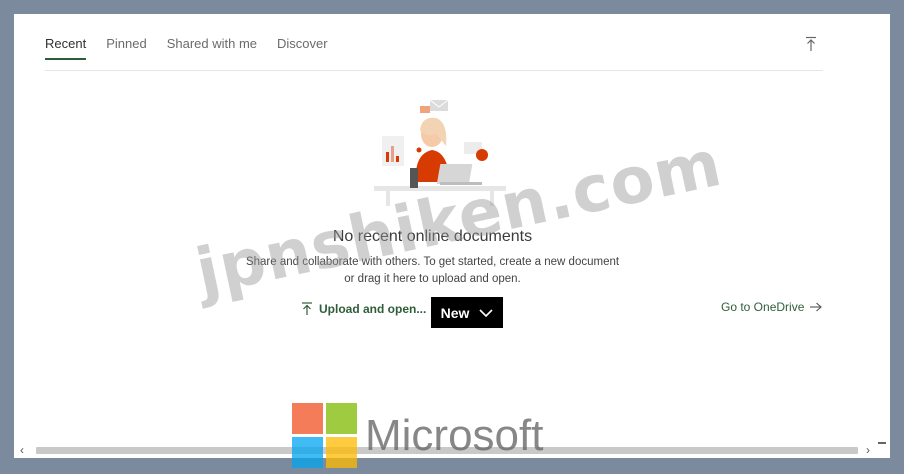  Describe the element at coordinates (324, 435) in the screenshot. I see `microsoft-logo-grid` at that location.